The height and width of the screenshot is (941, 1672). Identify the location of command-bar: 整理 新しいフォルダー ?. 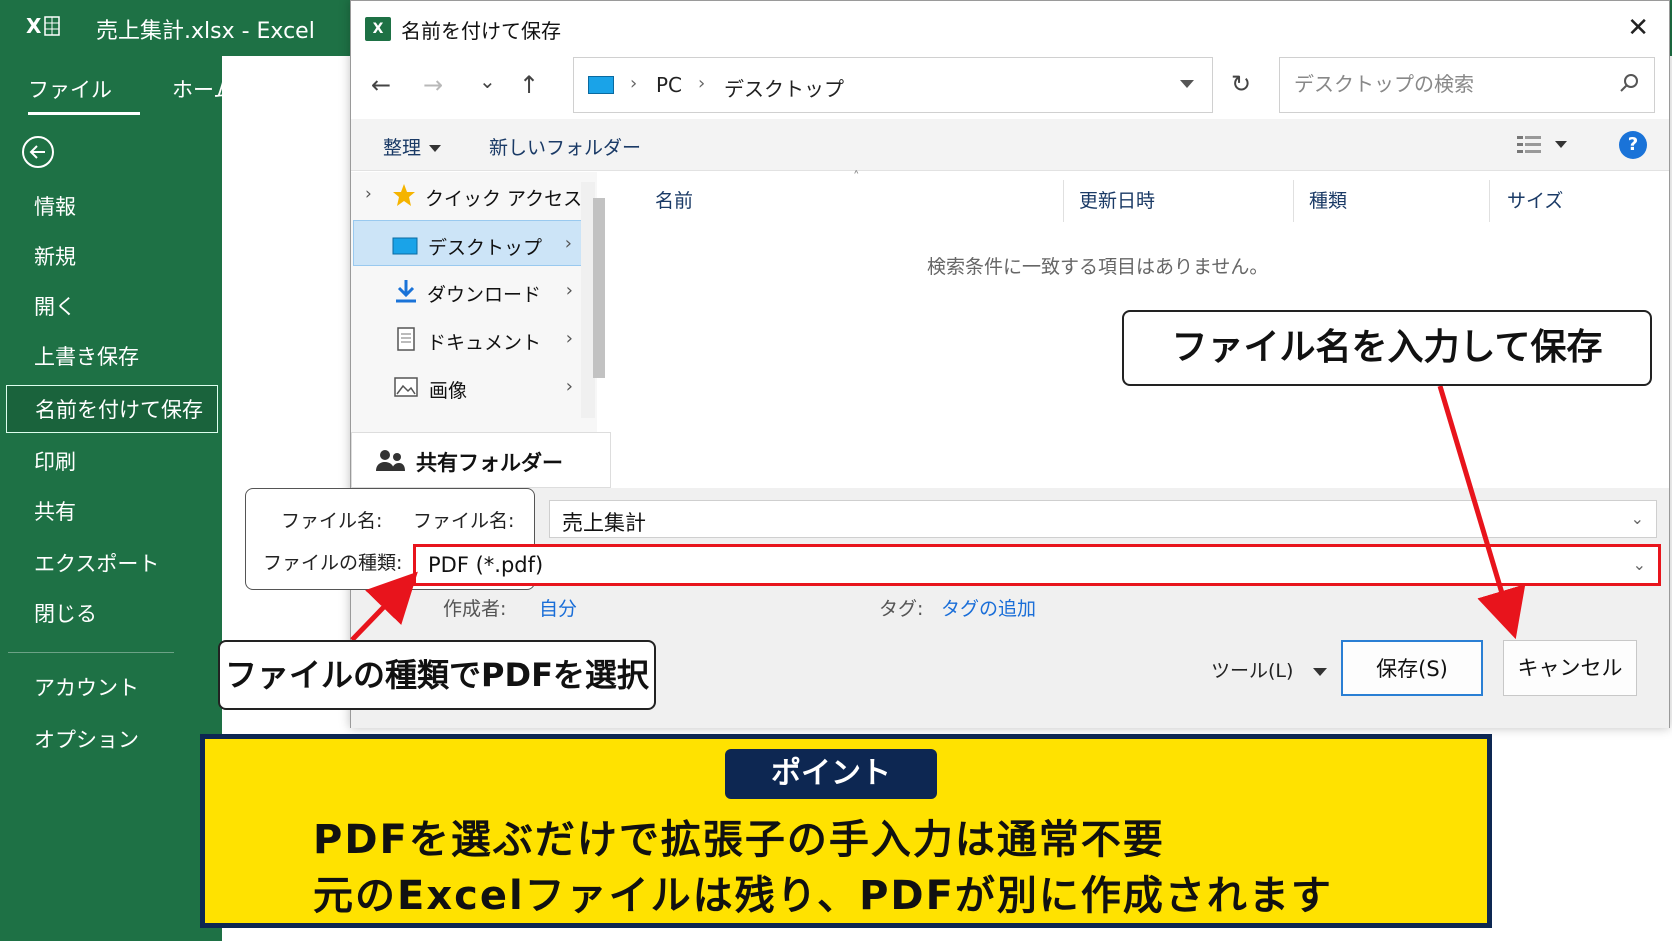
(1010, 145).